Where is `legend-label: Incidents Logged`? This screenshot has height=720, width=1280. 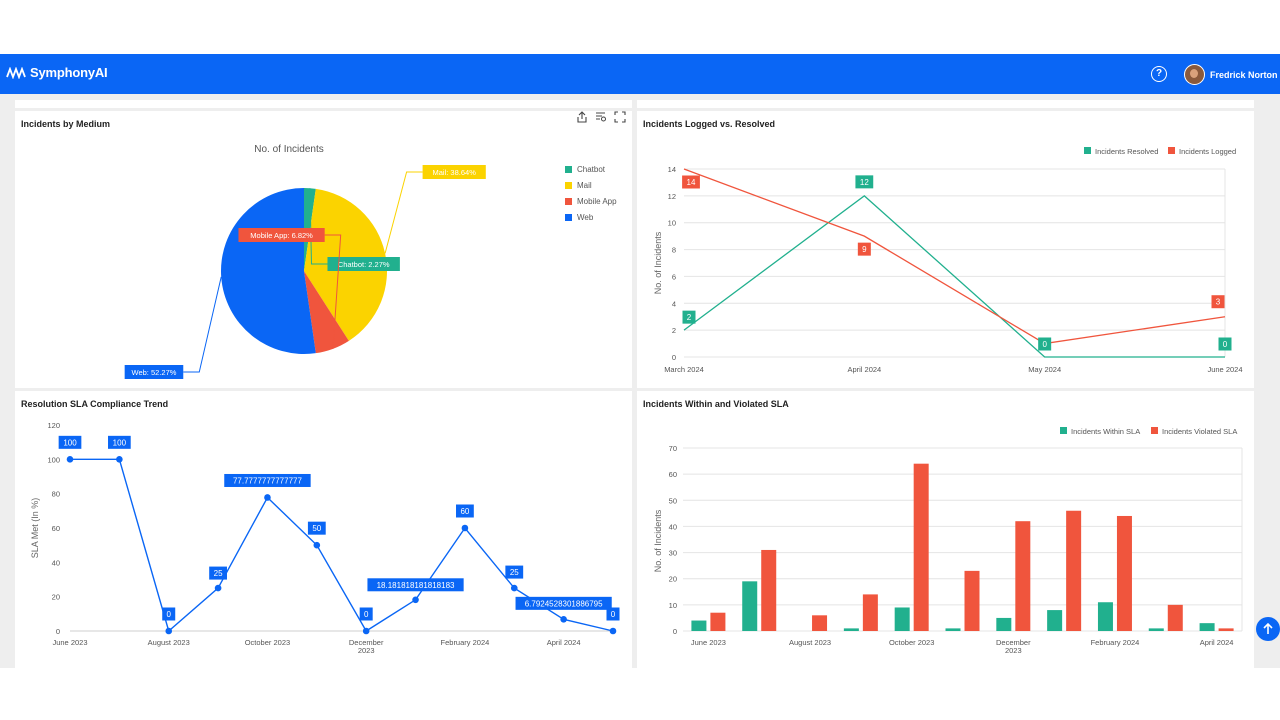 legend-label: Incidents Logged is located at coordinates (1207, 151).